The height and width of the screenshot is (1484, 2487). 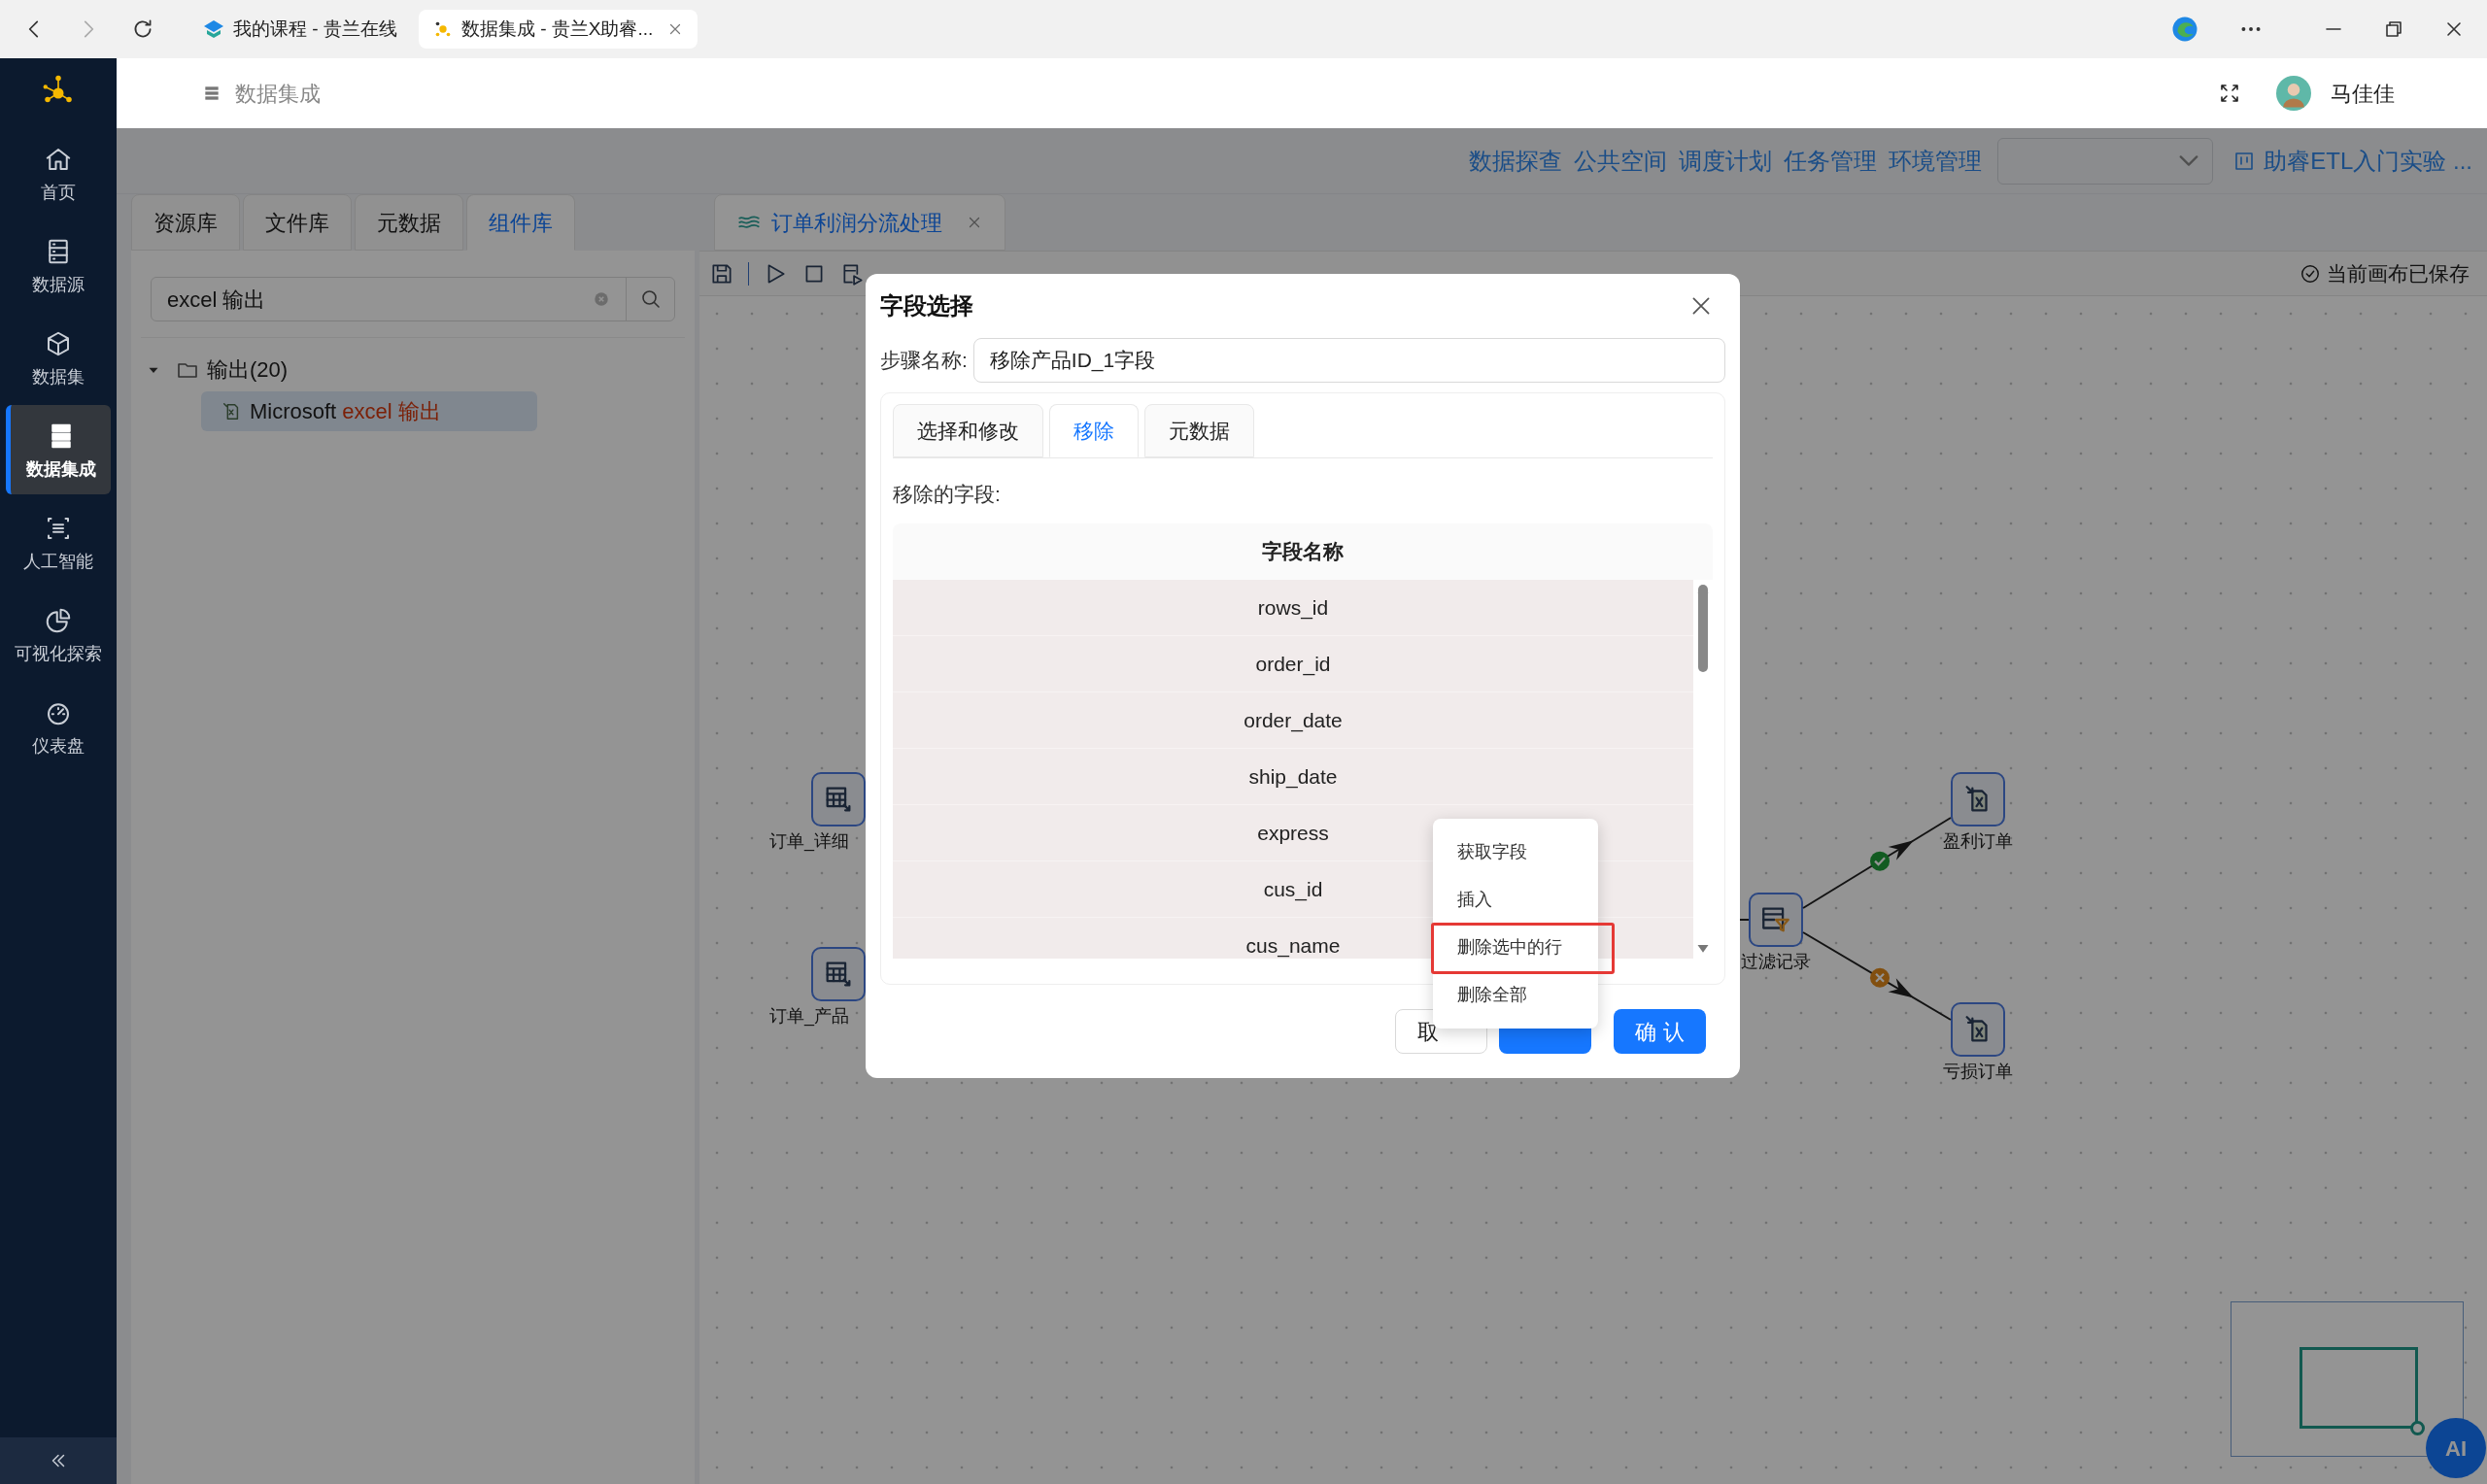 I want to click on fullscreen-icon, so click(x=2229, y=94).